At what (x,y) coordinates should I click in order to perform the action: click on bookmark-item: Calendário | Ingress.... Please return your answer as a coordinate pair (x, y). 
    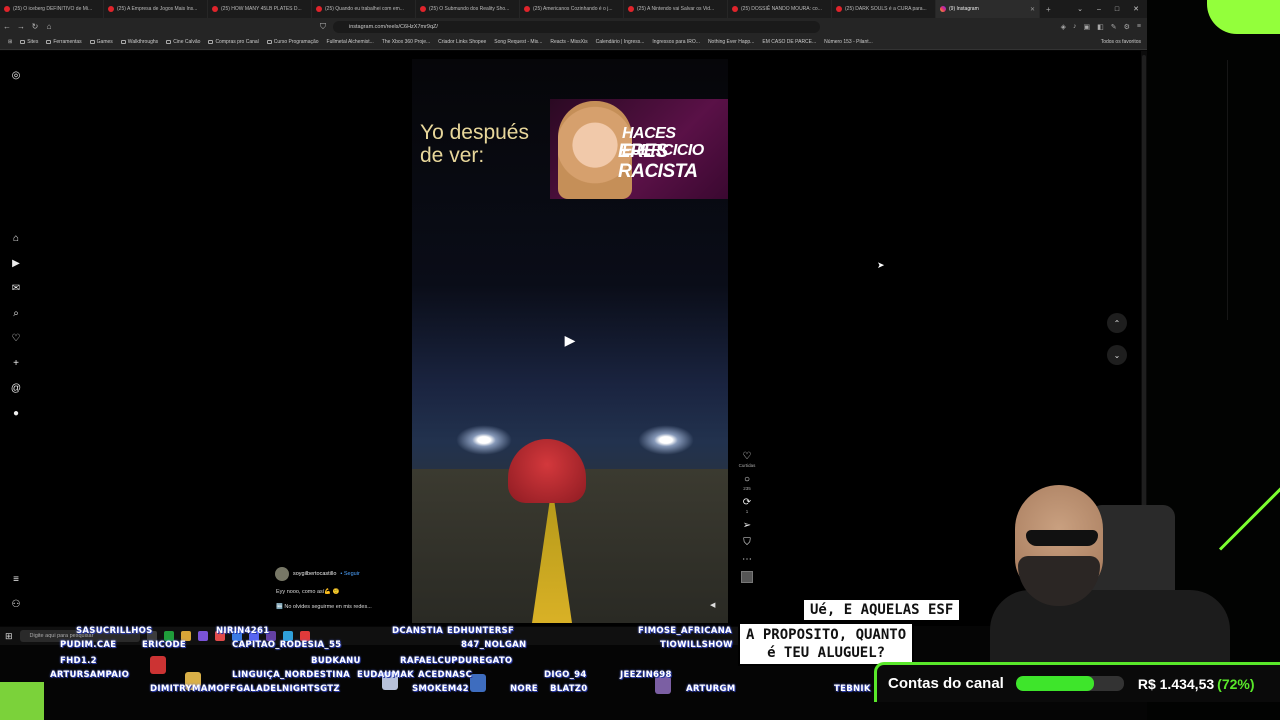
    Looking at the image, I should click on (620, 42).